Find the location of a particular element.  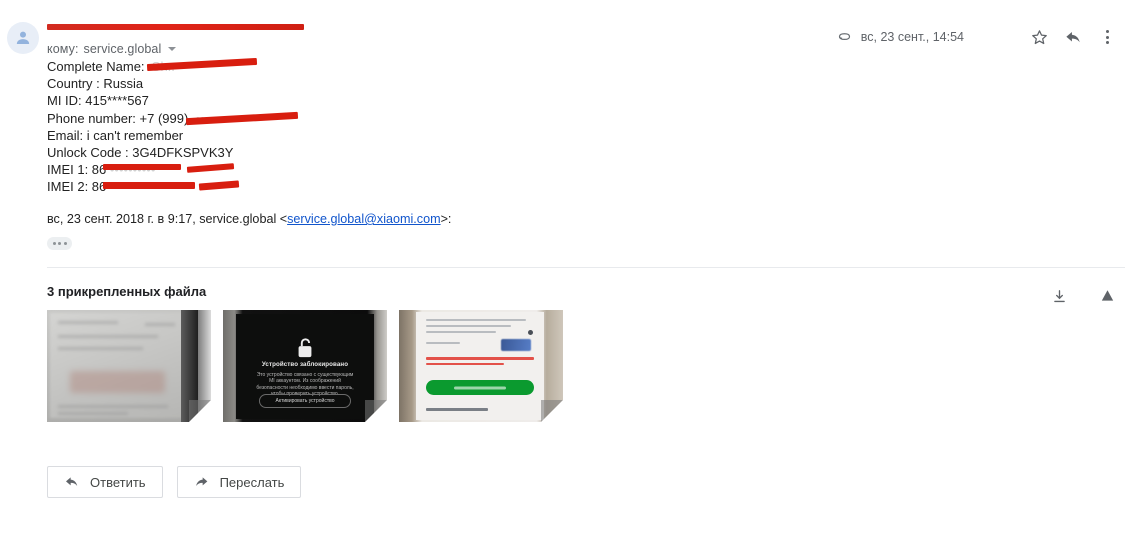

message-date: вс, 23 сент., 14:54 is located at coordinates (912, 37).